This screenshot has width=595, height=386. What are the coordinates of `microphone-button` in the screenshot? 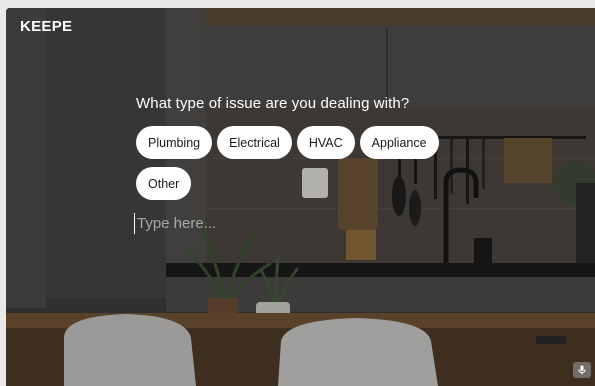 It's located at (582, 370).